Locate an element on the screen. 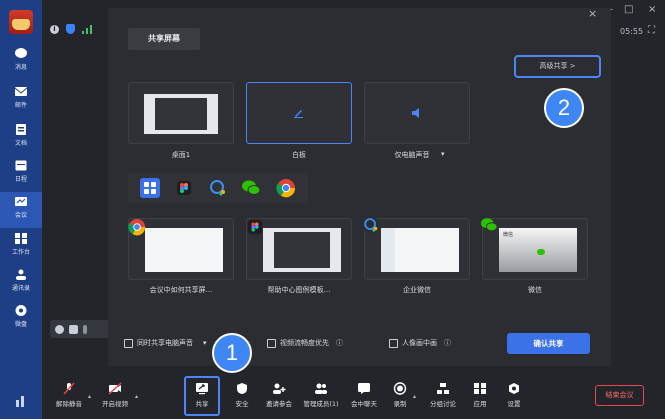  record-icon is located at coordinates (400, 388).